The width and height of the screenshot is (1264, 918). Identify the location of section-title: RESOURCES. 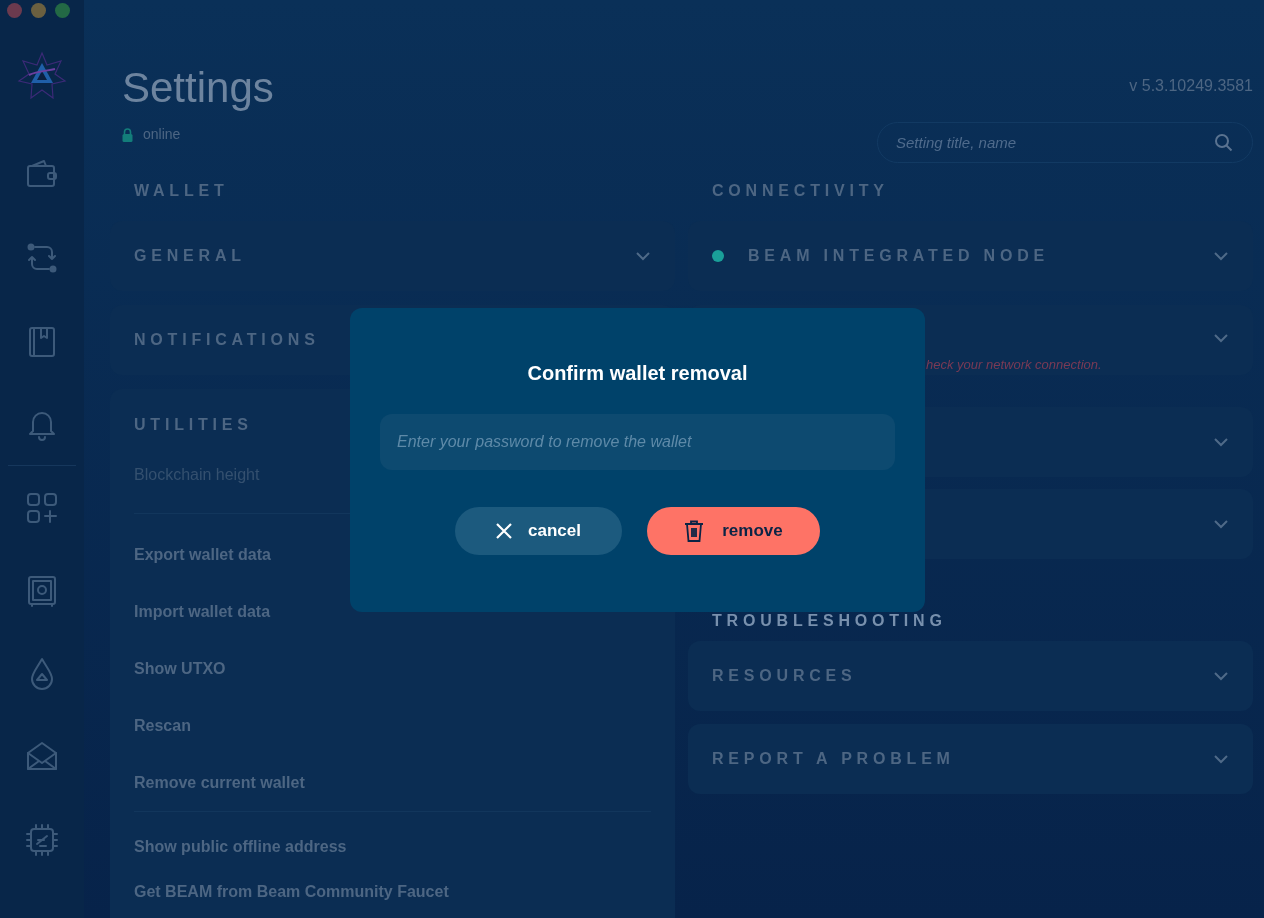
(784, 676).